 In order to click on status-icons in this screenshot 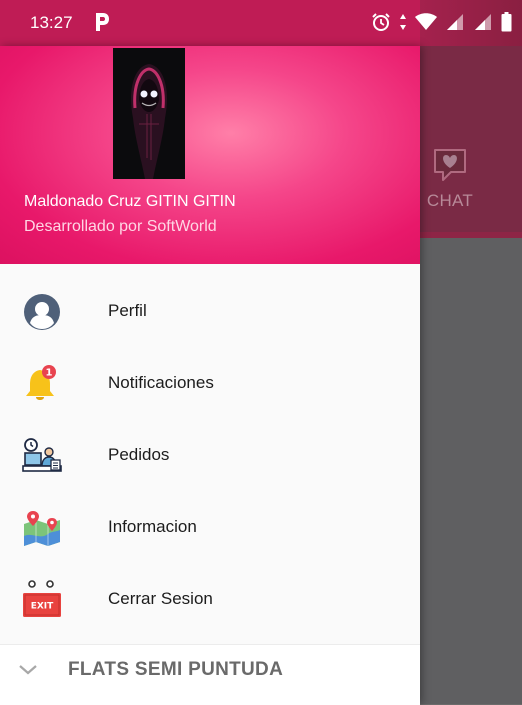, I will do `click(441, 22)`.